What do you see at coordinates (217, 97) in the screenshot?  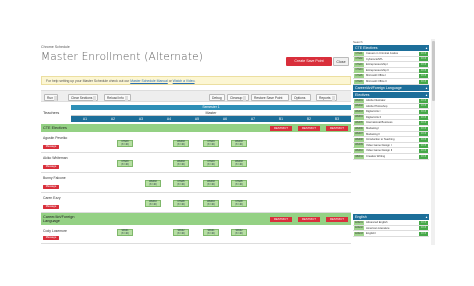 I see `debug-button: Debug` at bounding box center [217, 97].